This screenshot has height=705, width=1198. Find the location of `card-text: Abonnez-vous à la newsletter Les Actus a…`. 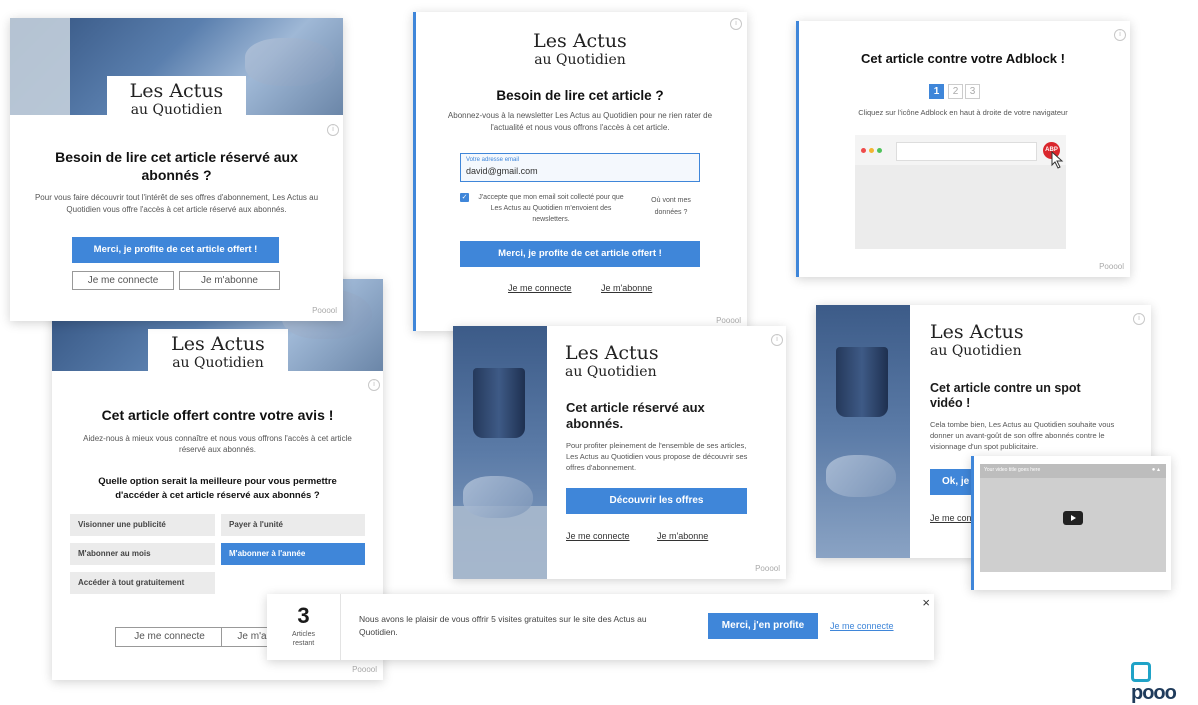

card-text: Abonnez-vous à la newsletter Les Actus a… is located at coordinates (580, 121).